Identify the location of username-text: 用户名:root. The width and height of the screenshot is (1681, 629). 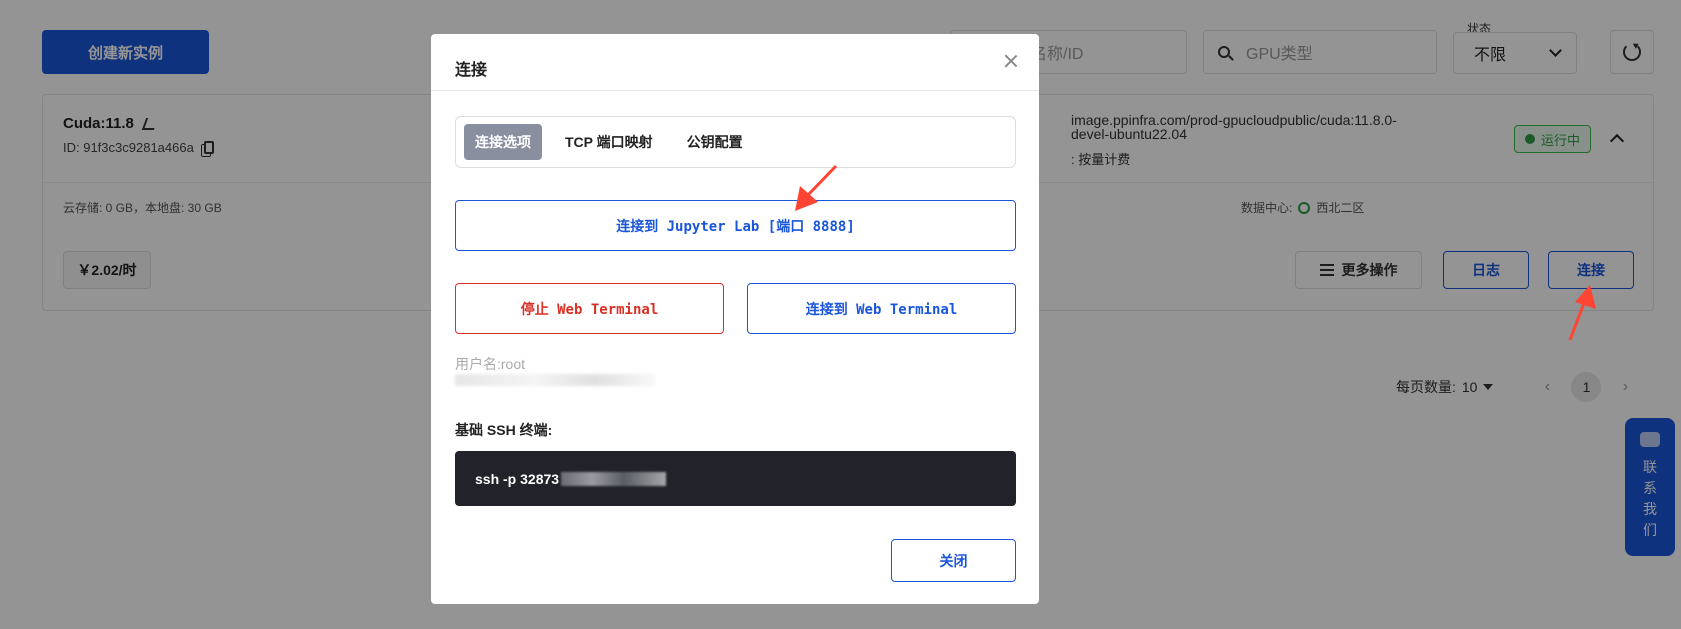
(490, 364).